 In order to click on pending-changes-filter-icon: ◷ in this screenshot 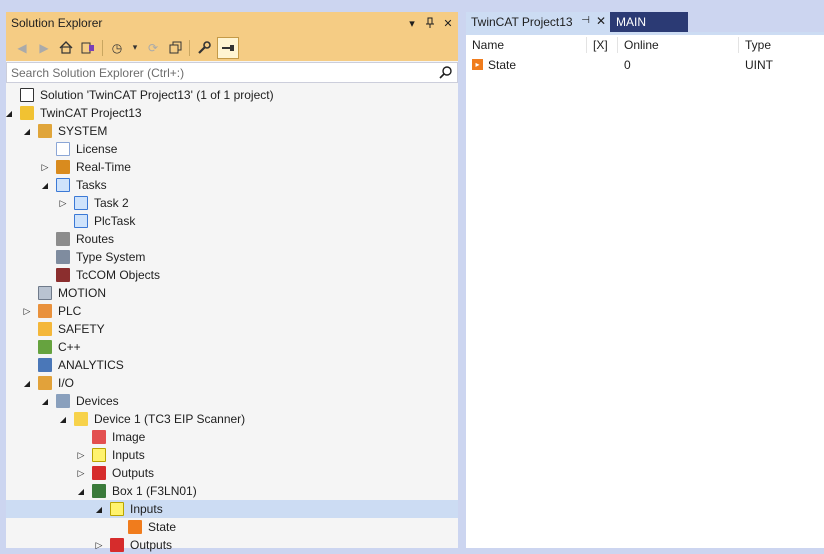, I will do `click(117, 48)`.